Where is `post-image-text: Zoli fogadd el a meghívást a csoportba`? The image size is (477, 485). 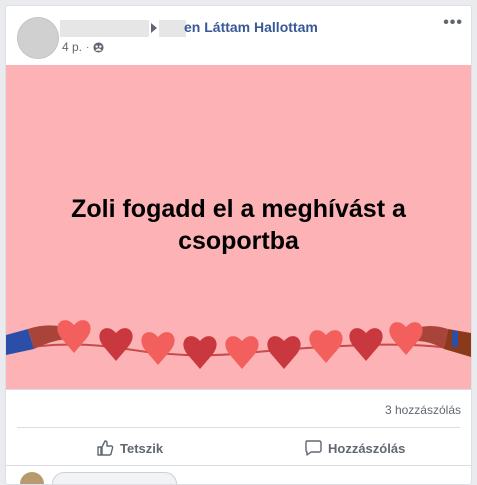 post-image-text: Zoli fogadd el a meghívást a csoportba is located at coordinates (238, 225).